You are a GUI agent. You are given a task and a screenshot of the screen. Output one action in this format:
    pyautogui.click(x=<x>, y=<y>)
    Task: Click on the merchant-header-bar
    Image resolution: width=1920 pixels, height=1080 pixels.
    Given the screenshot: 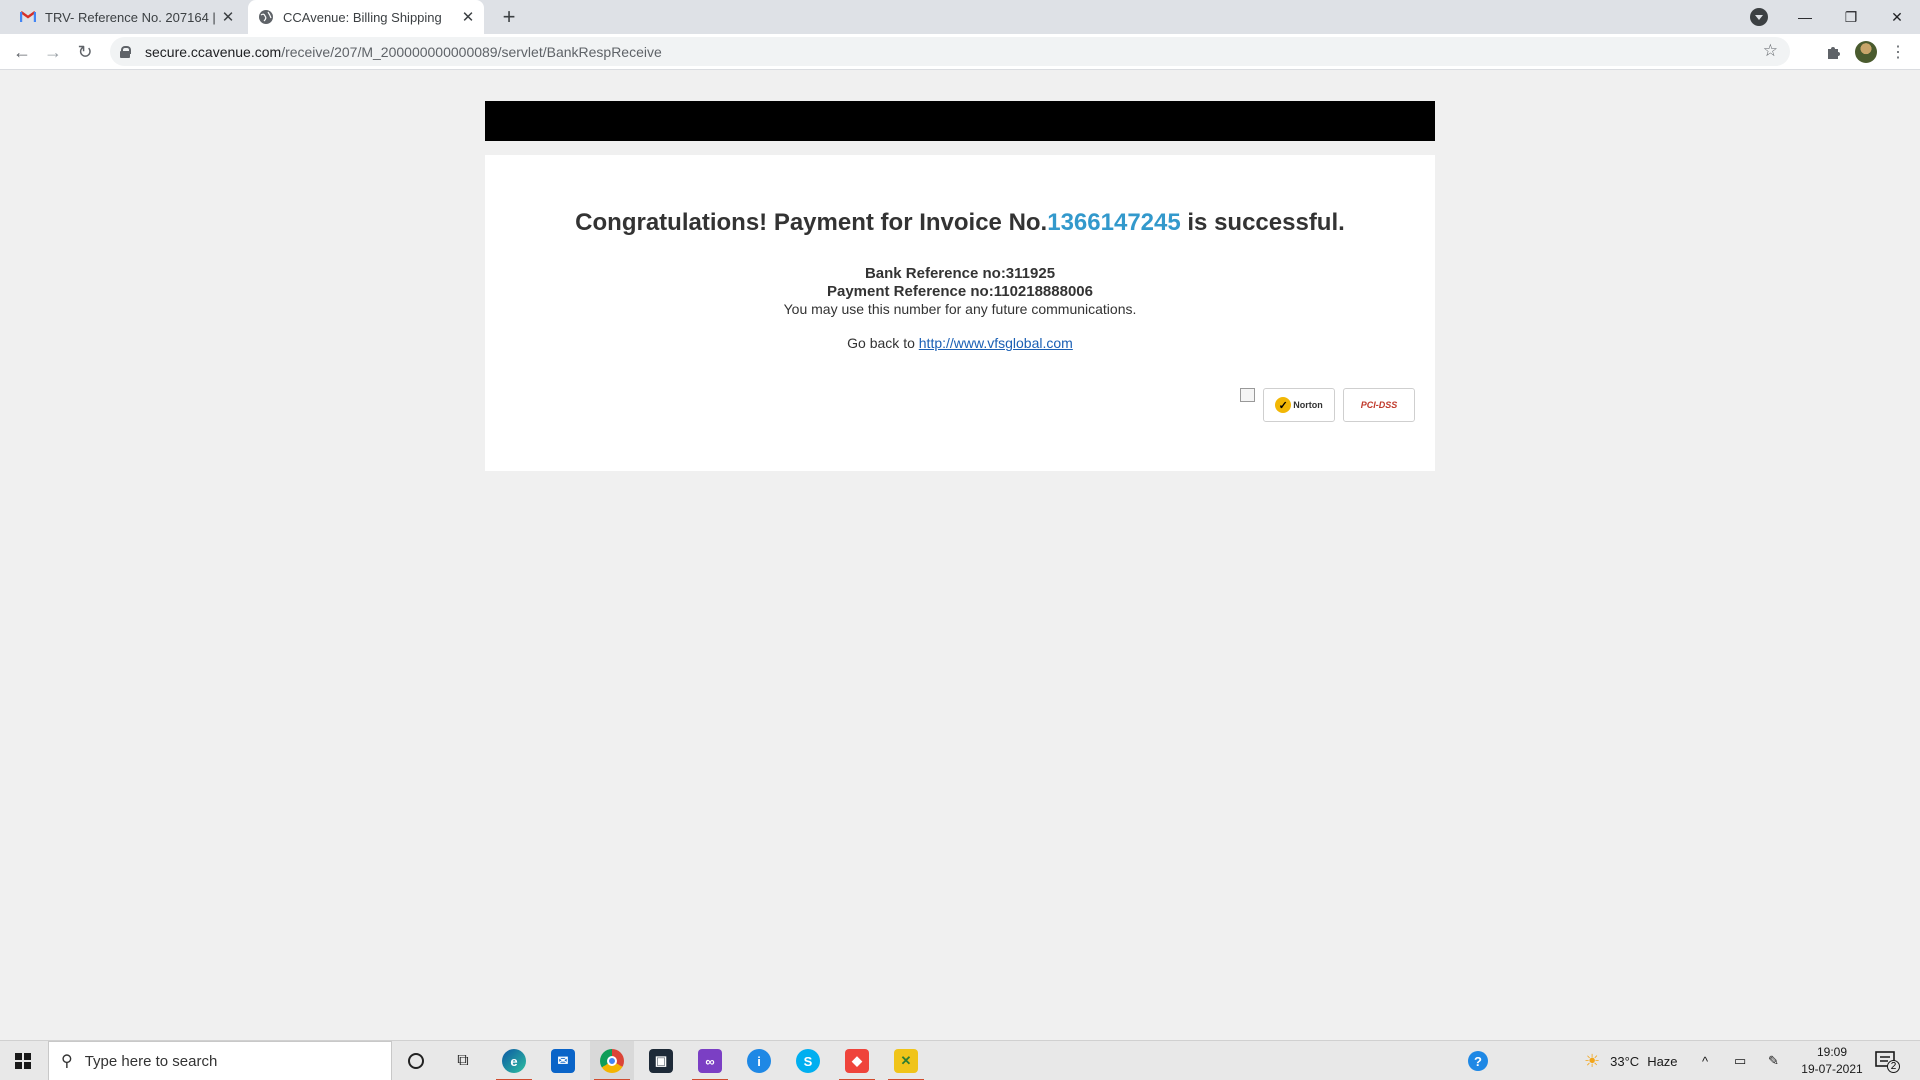 What is the action you would take?
    pyautogui.click(x=960, y=121)
    